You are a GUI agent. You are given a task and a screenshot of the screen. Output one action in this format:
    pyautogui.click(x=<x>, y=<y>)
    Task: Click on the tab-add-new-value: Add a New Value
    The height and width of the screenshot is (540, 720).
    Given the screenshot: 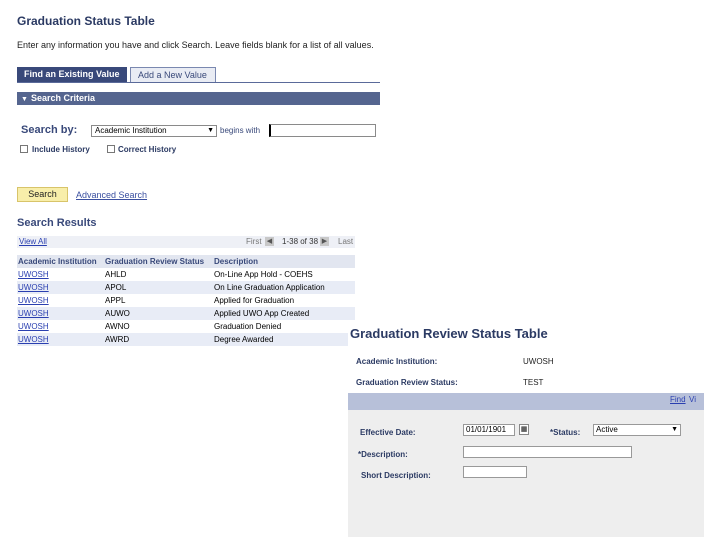 What is the action you would take?
    pyautogui.click(x=173, y=74)
    